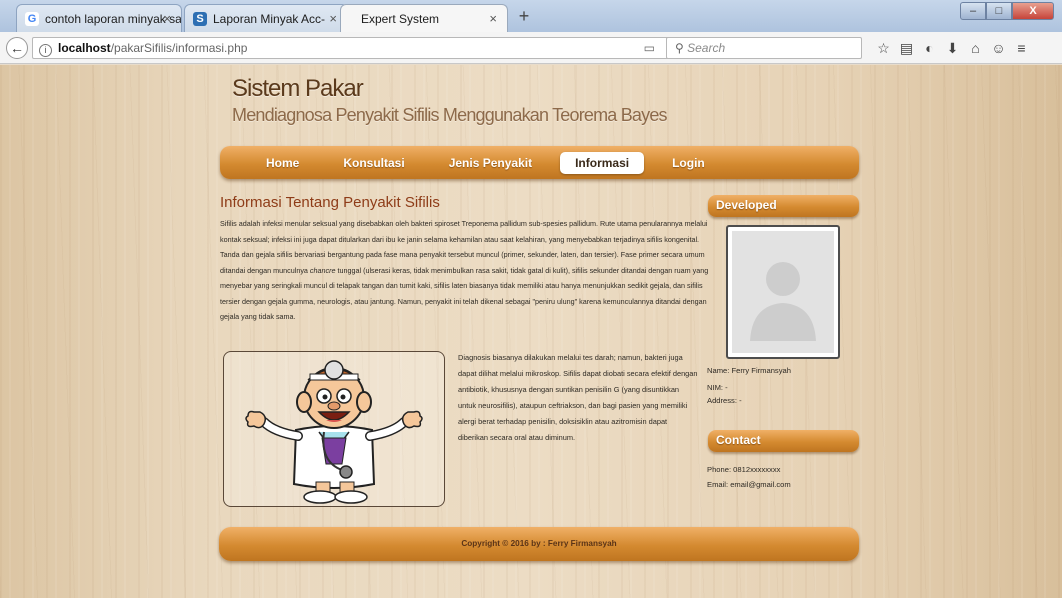 The width and height of the screenshot is (1062, 598). What do you see at coordinates (373, 163) in the screenshot?
I see `menu-item-konsultasi: Konsultasi` at bounding box center [373, 163].